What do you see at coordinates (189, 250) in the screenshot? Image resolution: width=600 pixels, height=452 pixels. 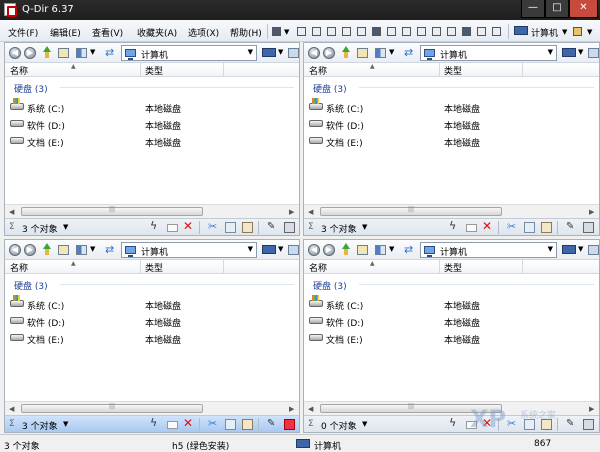 I see `address-bar: 计算机 ▼` at bounding box center [189, 250].